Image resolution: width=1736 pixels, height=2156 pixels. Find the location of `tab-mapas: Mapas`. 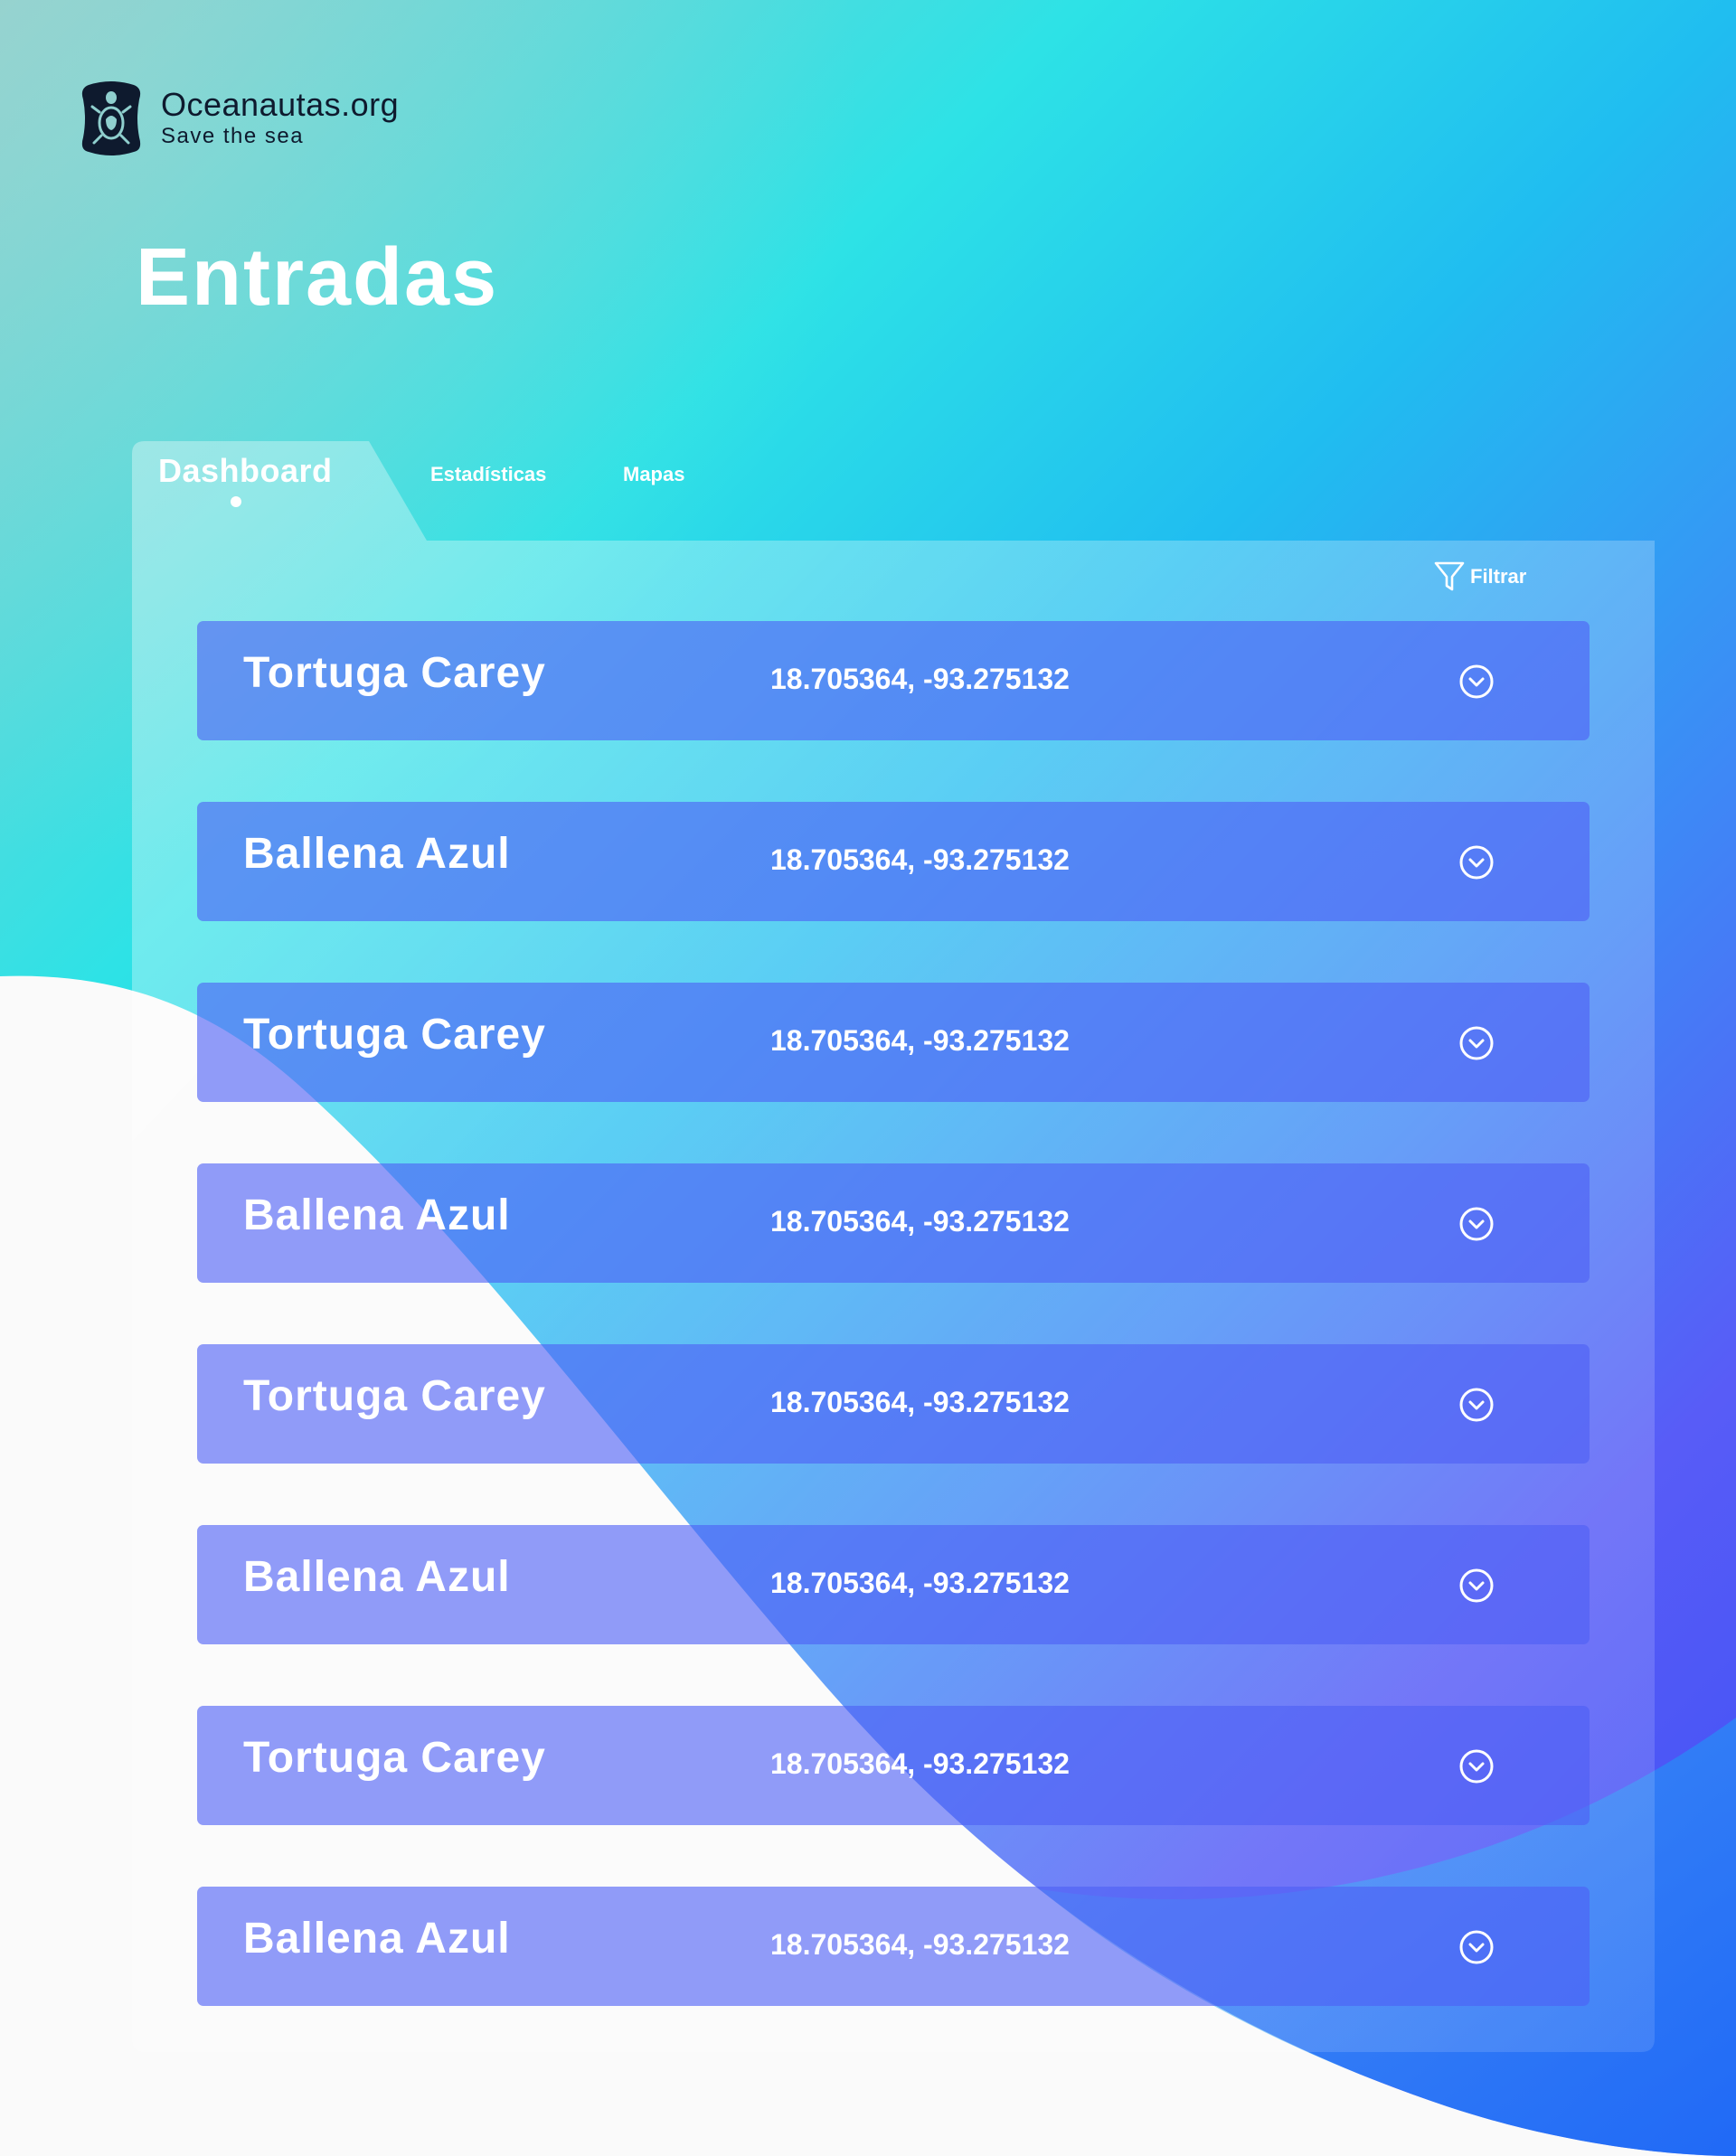

tab-mapas: Mapas is located at coordinates (653, 474).